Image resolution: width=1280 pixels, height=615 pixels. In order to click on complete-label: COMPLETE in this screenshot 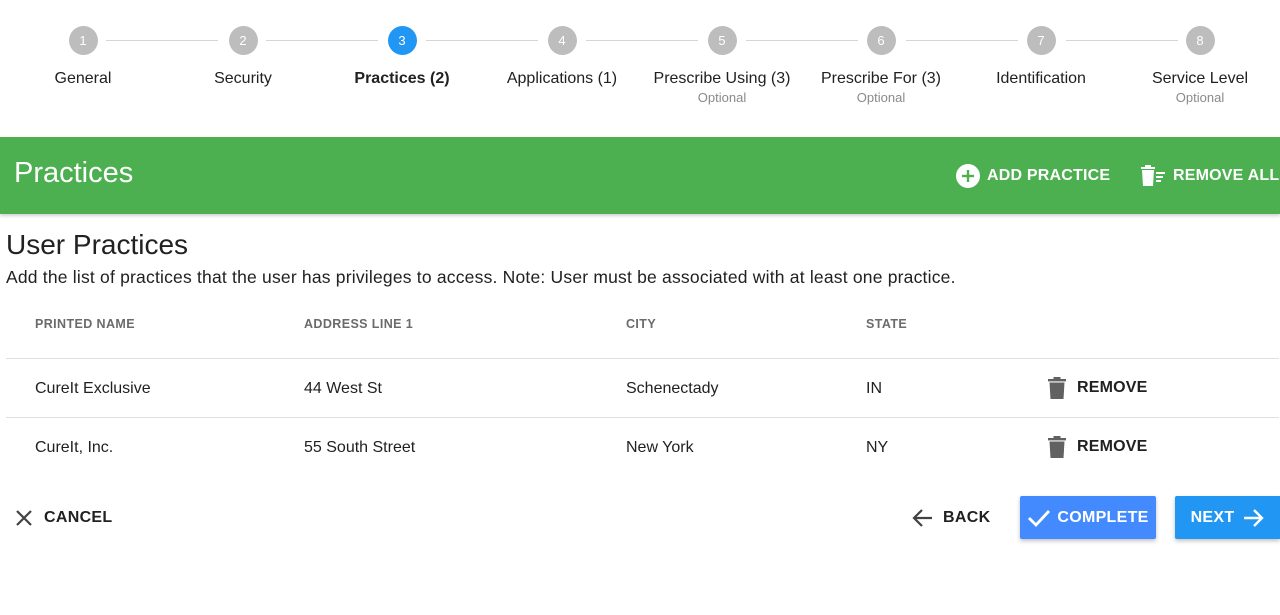, I will do `click(1103, 517)`.